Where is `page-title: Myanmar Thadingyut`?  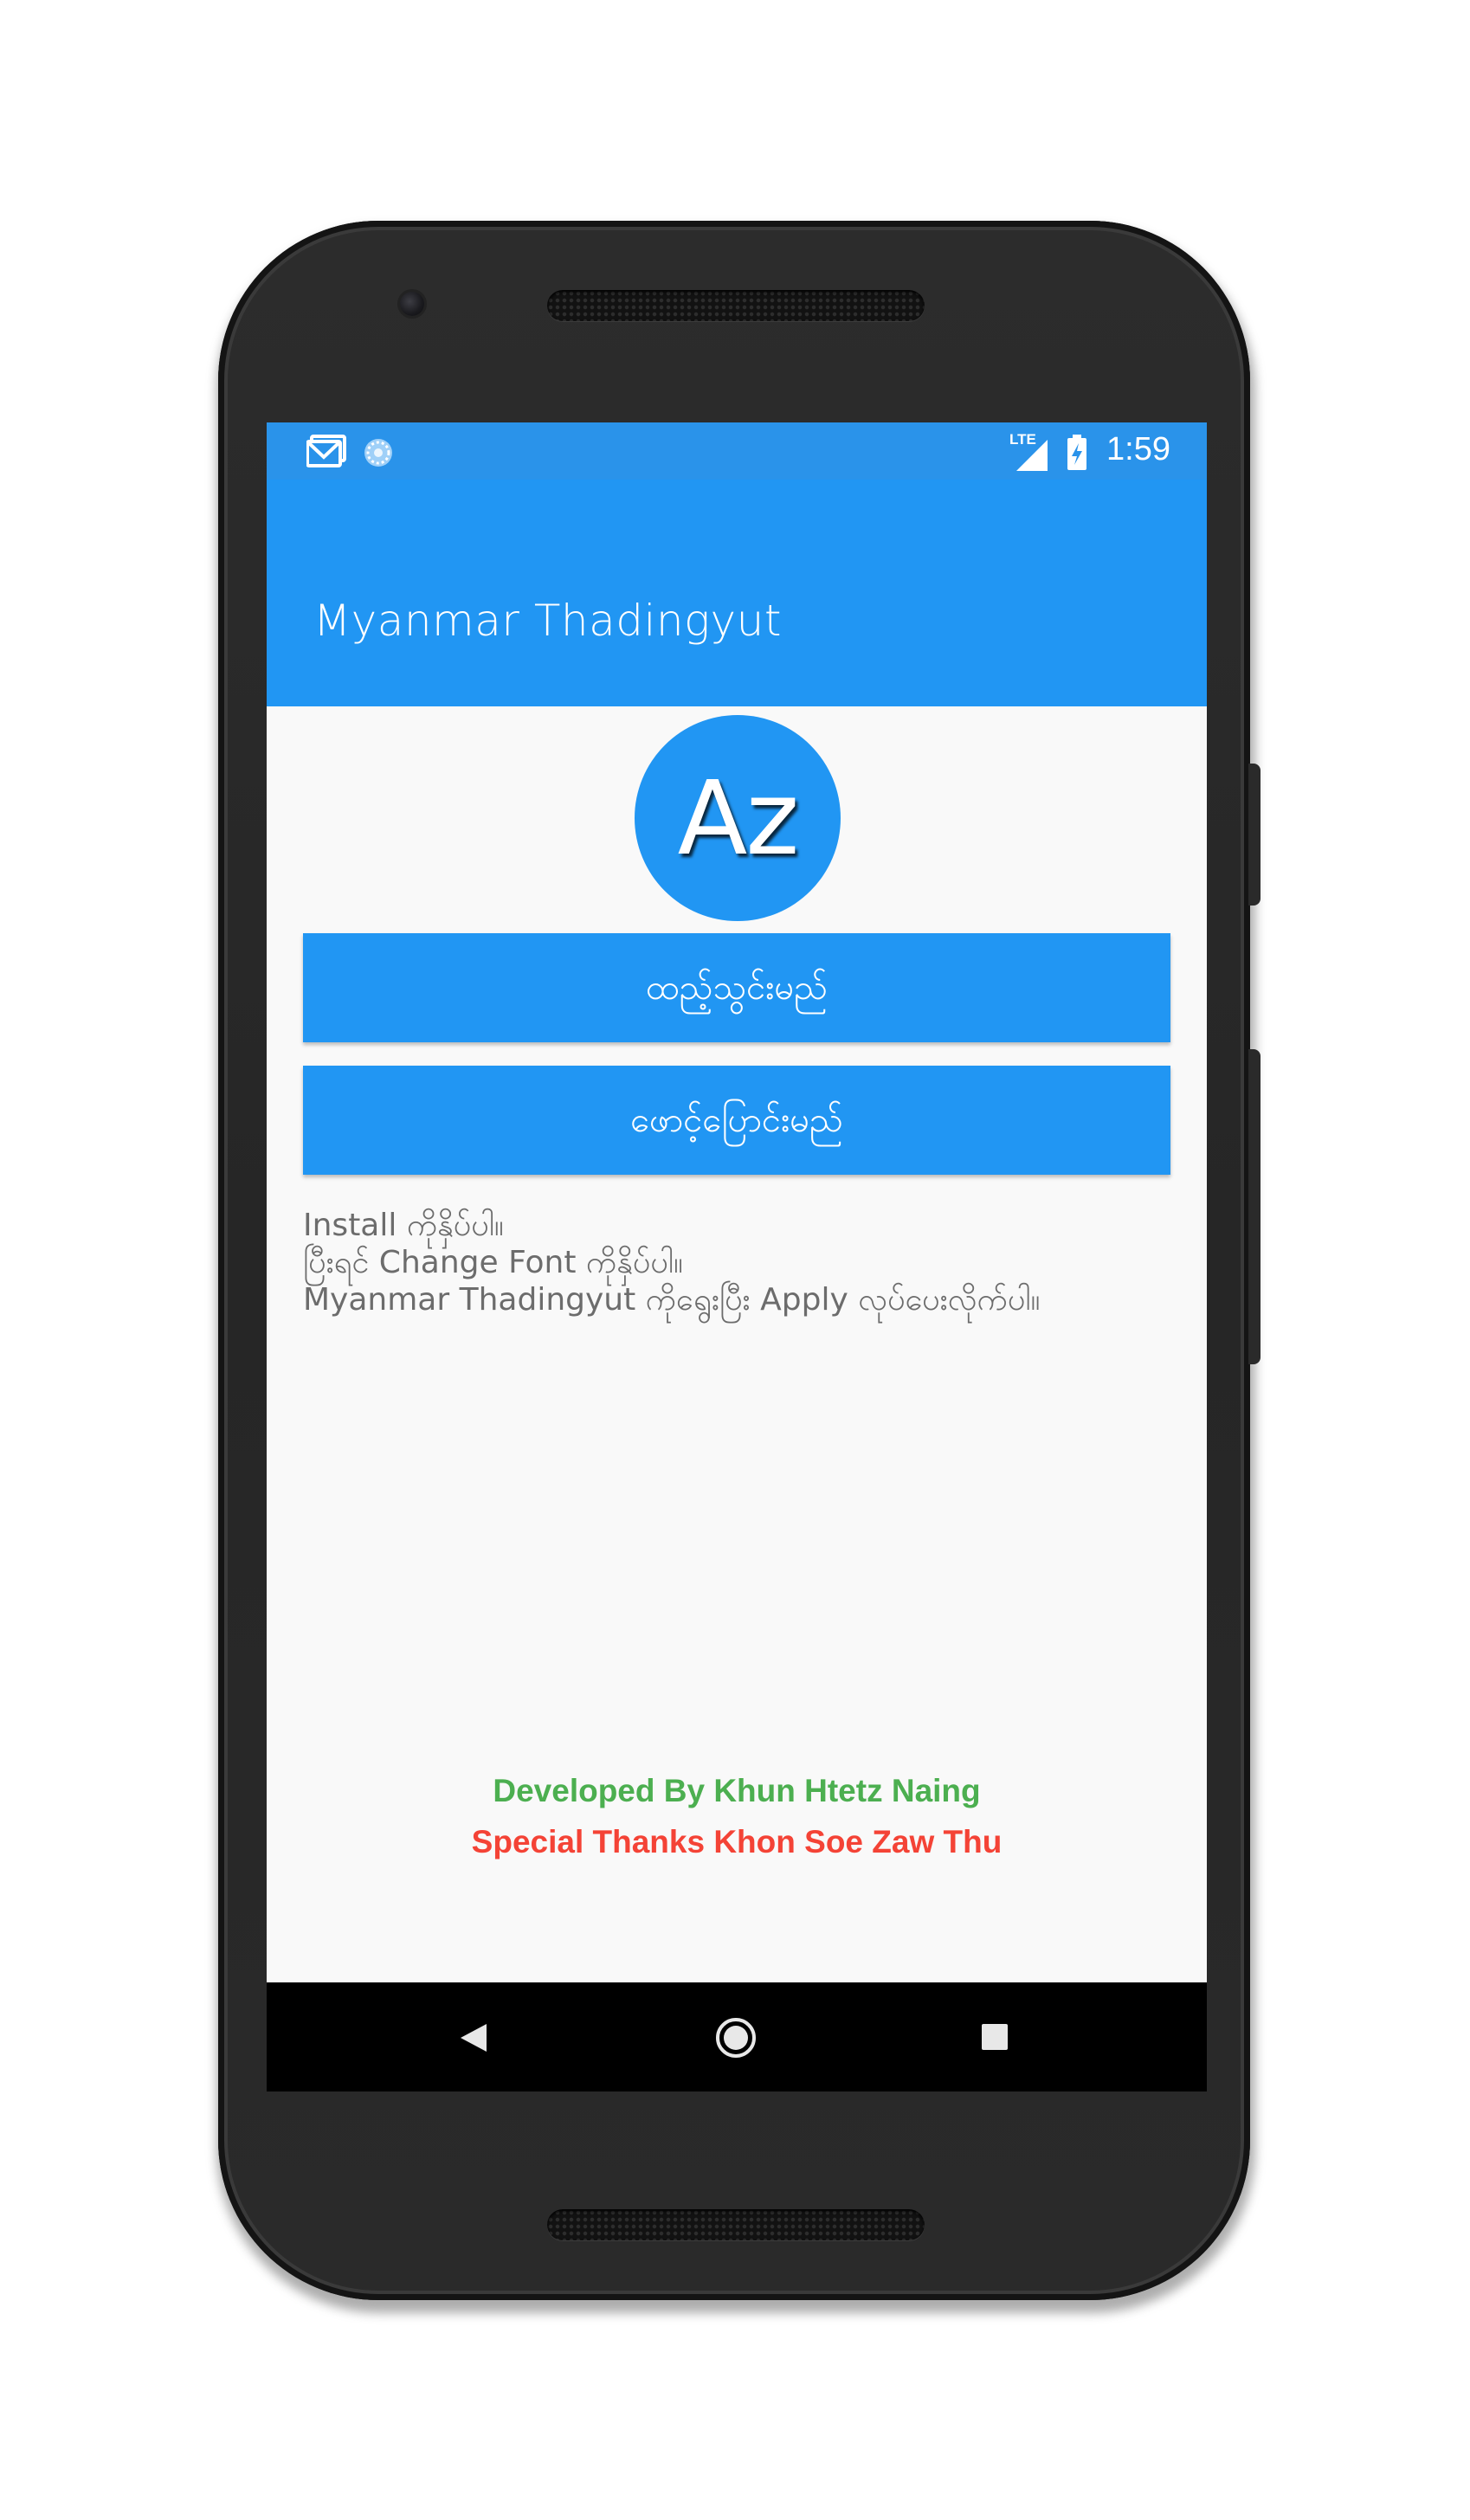 page-title: Myanmar Thadingyut is located at coordinates (547, 621).